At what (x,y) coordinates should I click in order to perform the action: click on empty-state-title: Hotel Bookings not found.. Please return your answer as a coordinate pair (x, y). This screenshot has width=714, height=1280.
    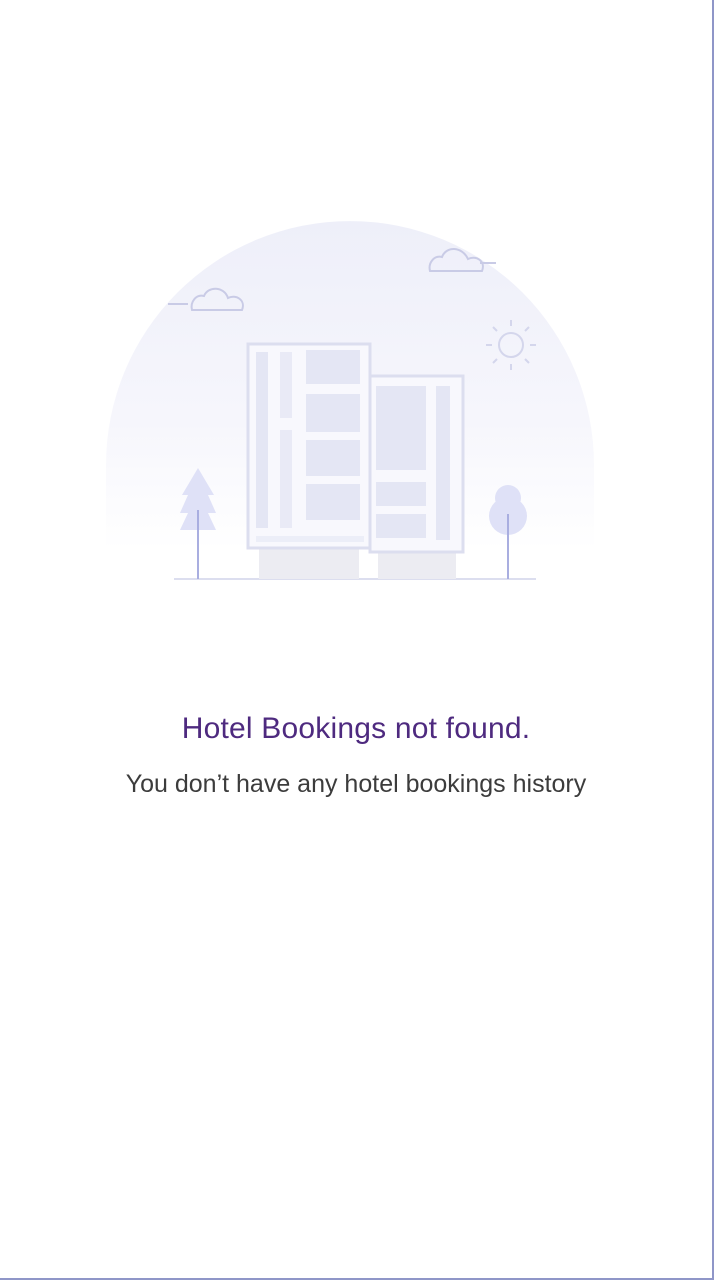
    Looking at the image, I should click on (356, 728).